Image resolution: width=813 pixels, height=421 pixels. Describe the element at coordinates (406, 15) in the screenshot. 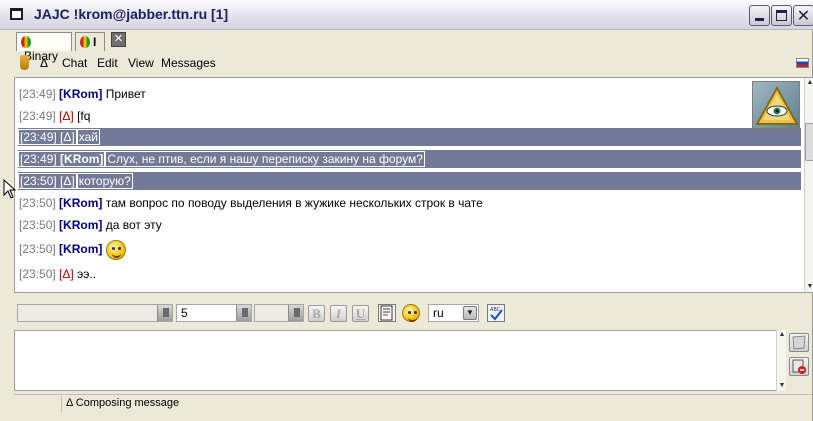

I see `title-bar: JAJC !krom@jabber.ttn.ru [1] ✕` at that location.